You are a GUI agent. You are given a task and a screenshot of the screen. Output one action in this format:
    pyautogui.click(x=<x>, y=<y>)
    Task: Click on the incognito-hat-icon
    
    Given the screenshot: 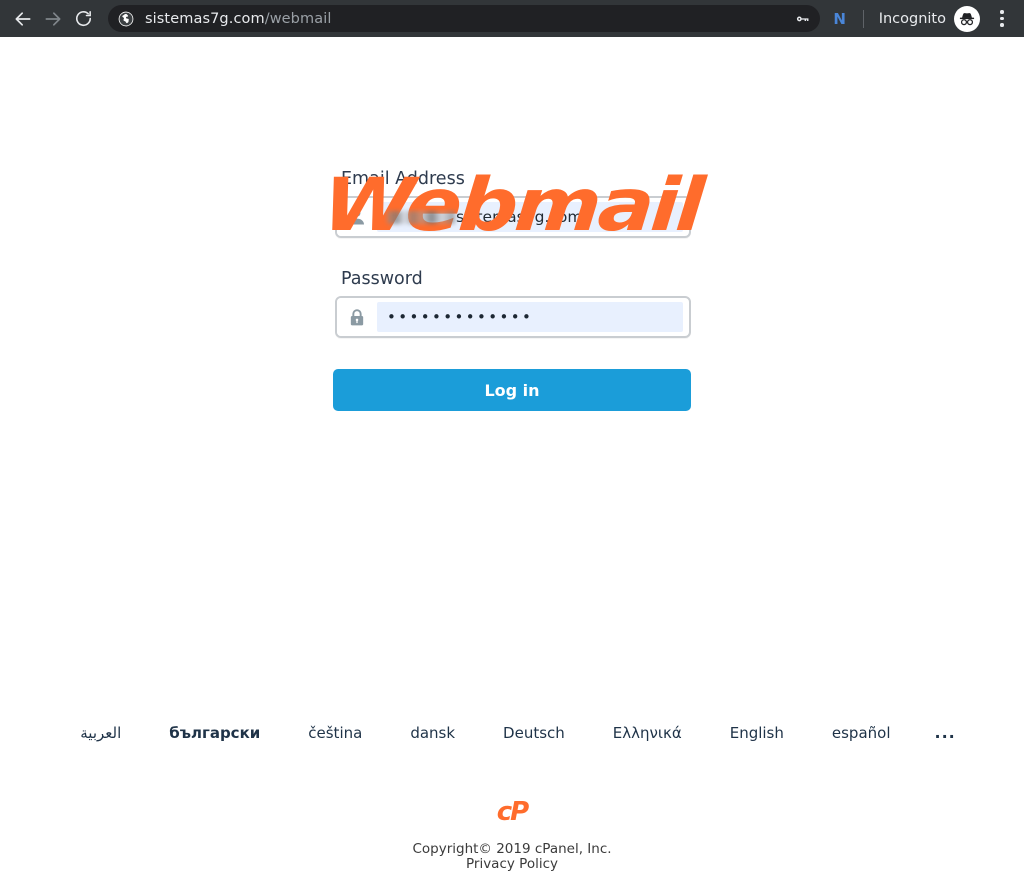 What is the action you would take?
    pyautogui.click(x=967, y=18)
    